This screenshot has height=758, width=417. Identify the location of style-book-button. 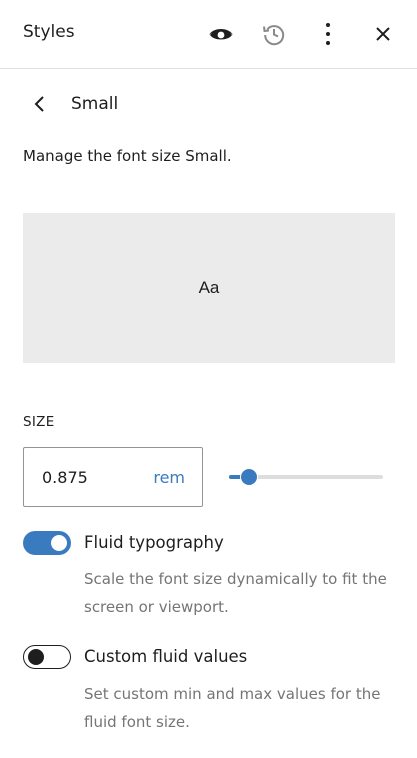
(221, 34).